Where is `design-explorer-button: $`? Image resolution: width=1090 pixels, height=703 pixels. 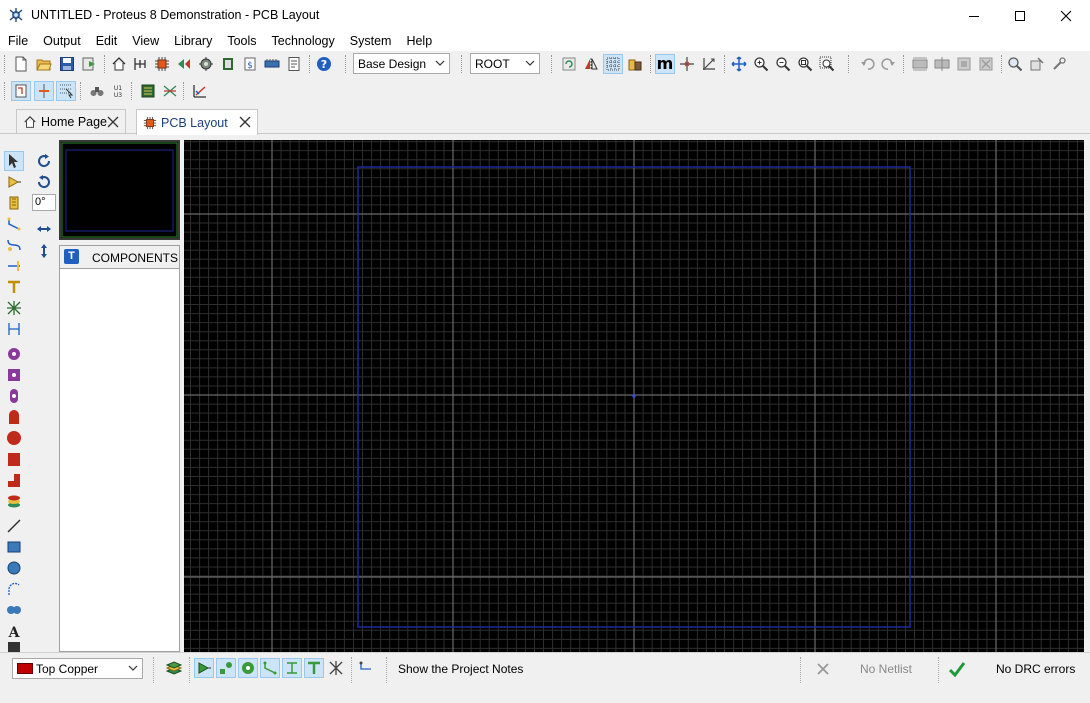 design-explorer-button: $ is located at coordinates (250, 64).